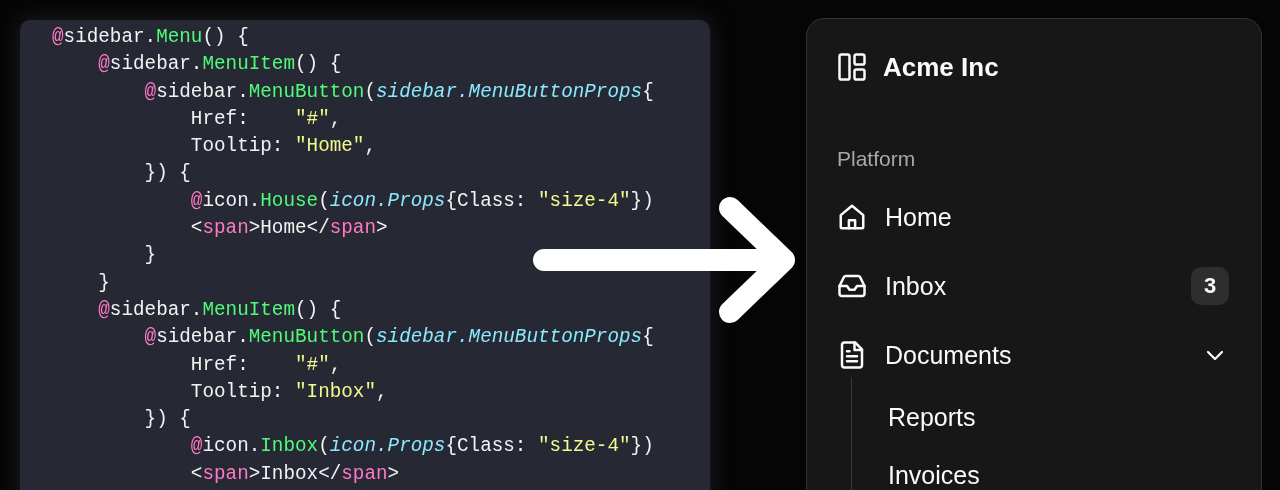 The height and width of the screenshot is (490, 1280). What do you see at coordinates (852, 217) in the screenshot?
I see `house-icon` at bounding box center [852, 217].